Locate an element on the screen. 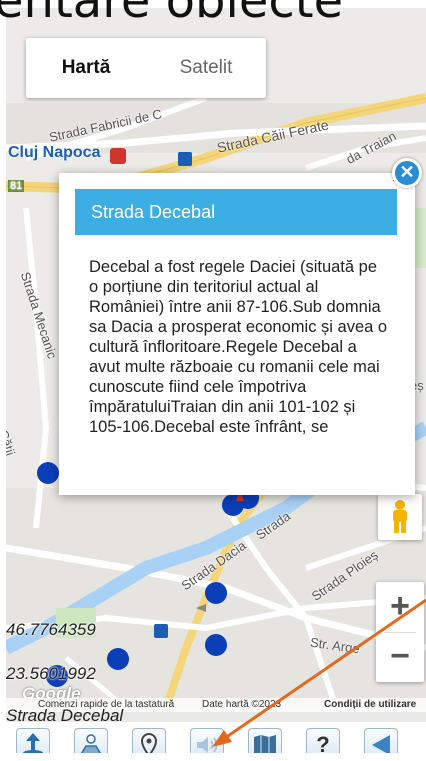 This screenshot has width=426, height=761. zoom-divider is located at coordinates (400, 632).